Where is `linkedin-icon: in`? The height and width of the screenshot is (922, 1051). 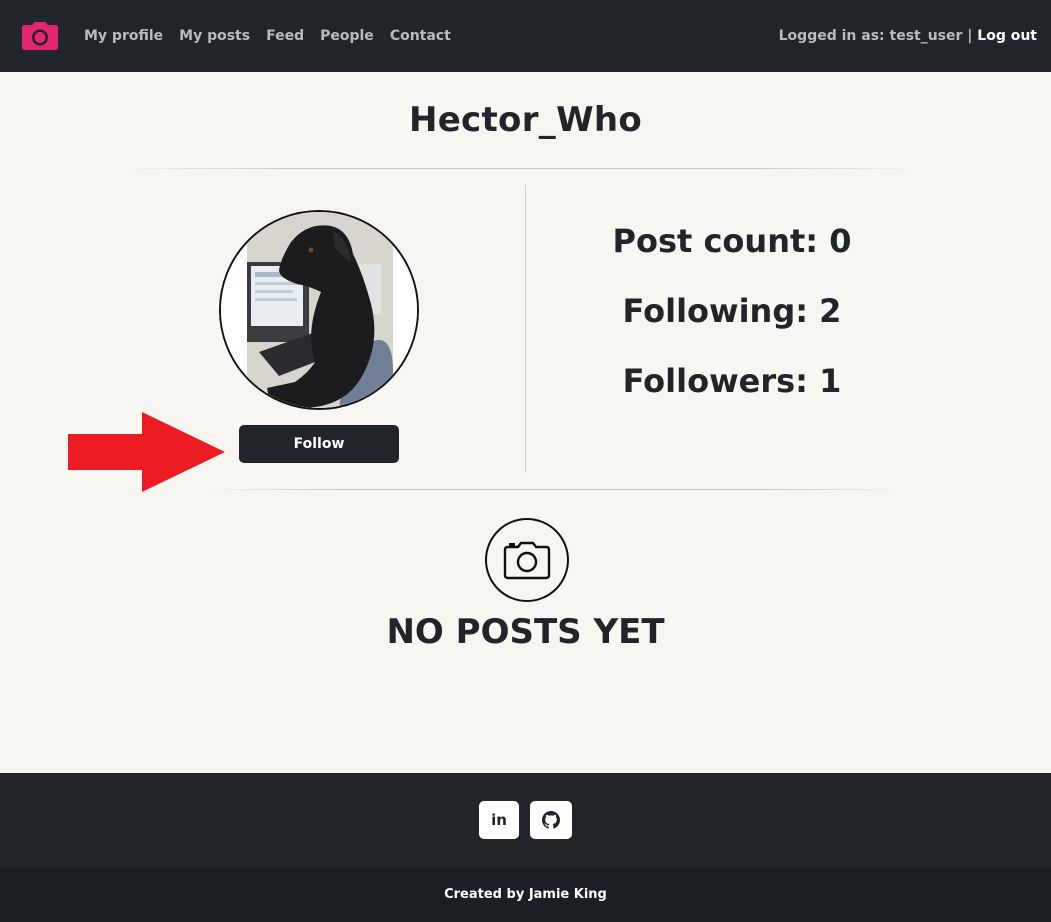 linkedin-icon: in is located at coordinates (499, 820).